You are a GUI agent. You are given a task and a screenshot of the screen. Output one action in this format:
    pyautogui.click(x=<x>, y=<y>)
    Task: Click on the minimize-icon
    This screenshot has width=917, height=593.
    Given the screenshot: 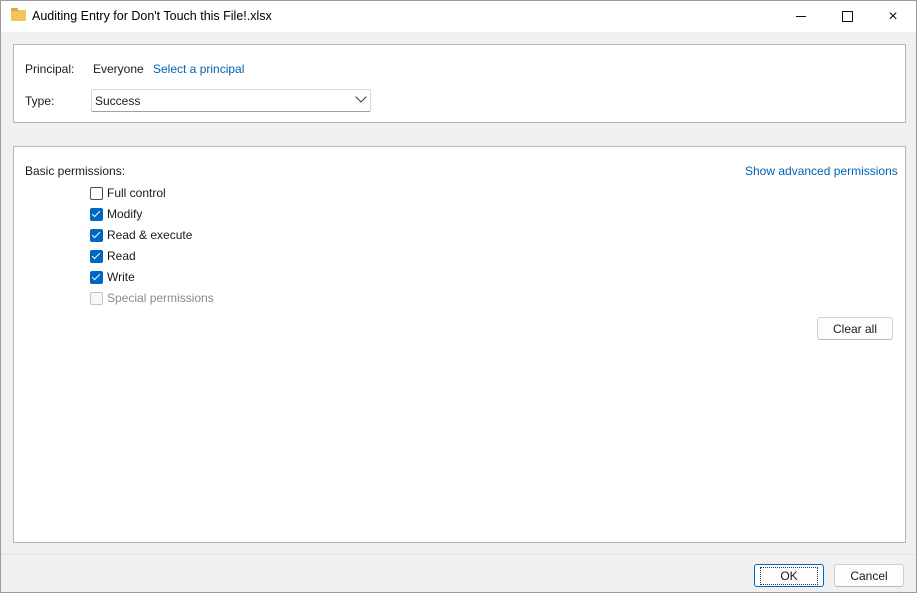 What is the action you would take?
    pyautogui.click(x=801, y=16)
    